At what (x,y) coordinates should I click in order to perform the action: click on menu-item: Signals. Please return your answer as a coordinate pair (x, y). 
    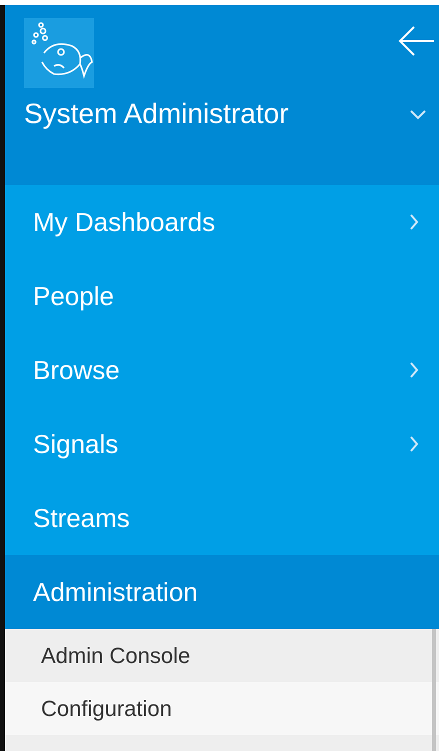
    Looking at the image, I should click on (222, 444).